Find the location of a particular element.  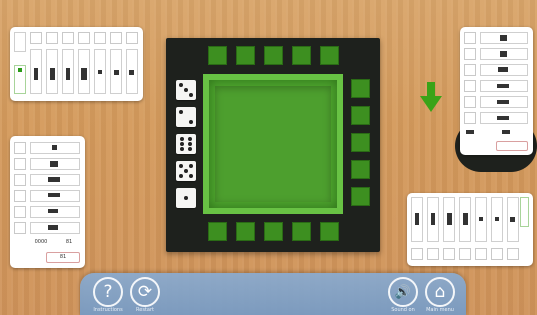

bonus-score: 0000 is located at coordinates (41, 243).